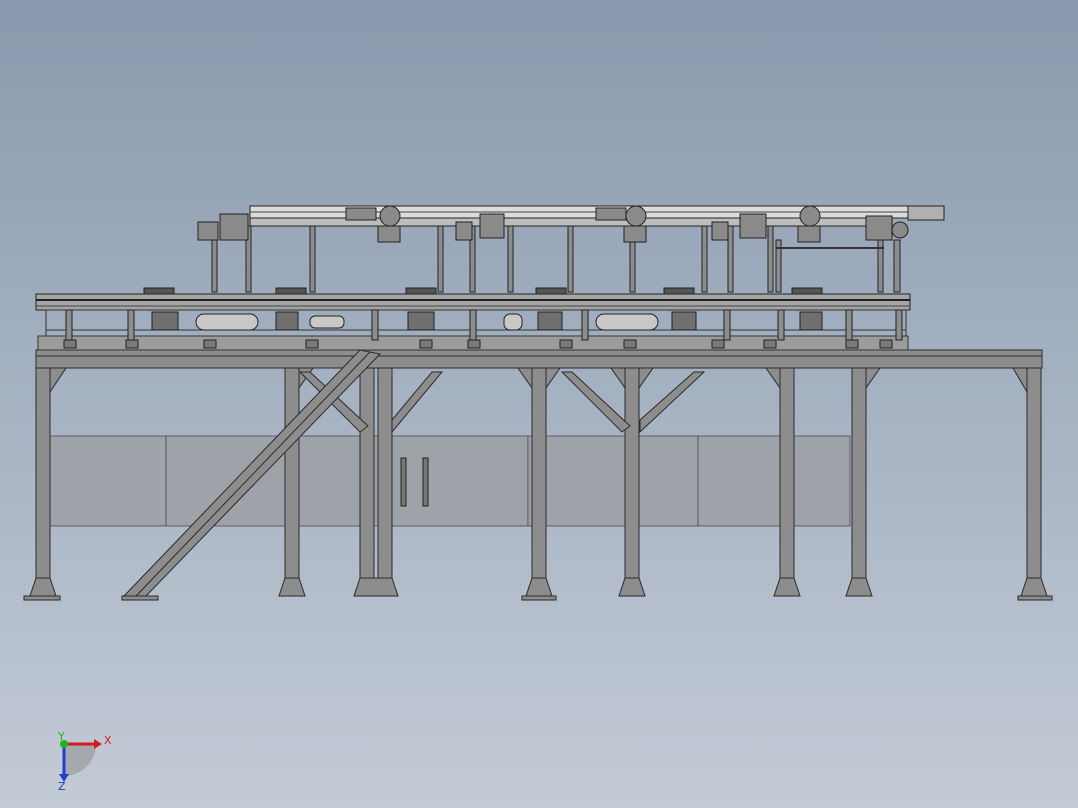 The width and height of the screenshot is (1078, 808). Describe the element at coordinates (473, 319) in the screenshot. I see `main-conveyor-line` at that location.